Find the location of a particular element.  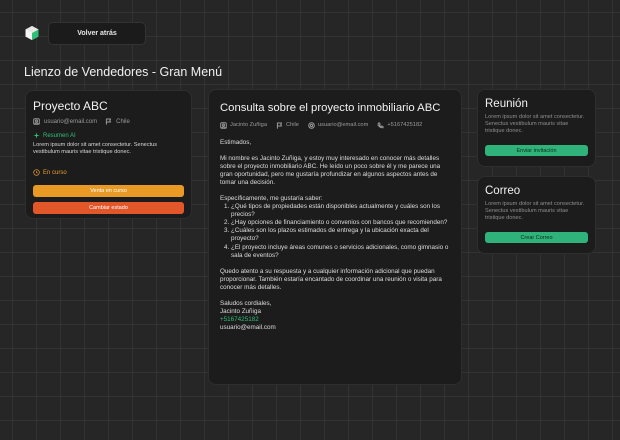

page-title: Lienzo de Vendedores - Gran Menú is located at coordinates (123, 72).